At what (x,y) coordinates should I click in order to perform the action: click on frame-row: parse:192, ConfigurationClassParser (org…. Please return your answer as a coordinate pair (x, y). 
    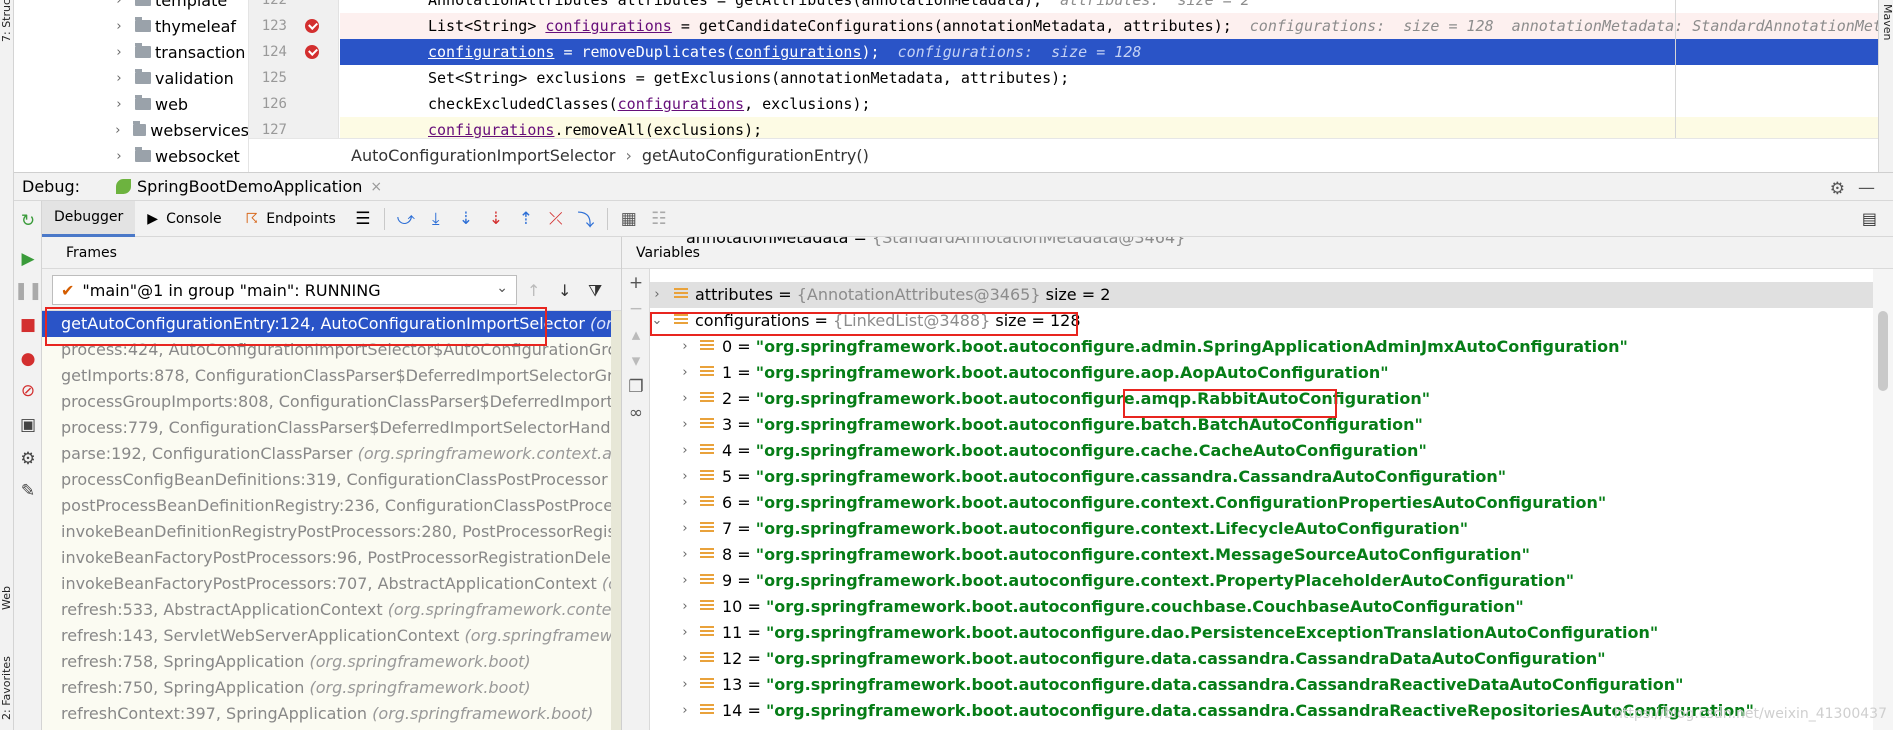
    Looking at the image, I should click on (331, 454).